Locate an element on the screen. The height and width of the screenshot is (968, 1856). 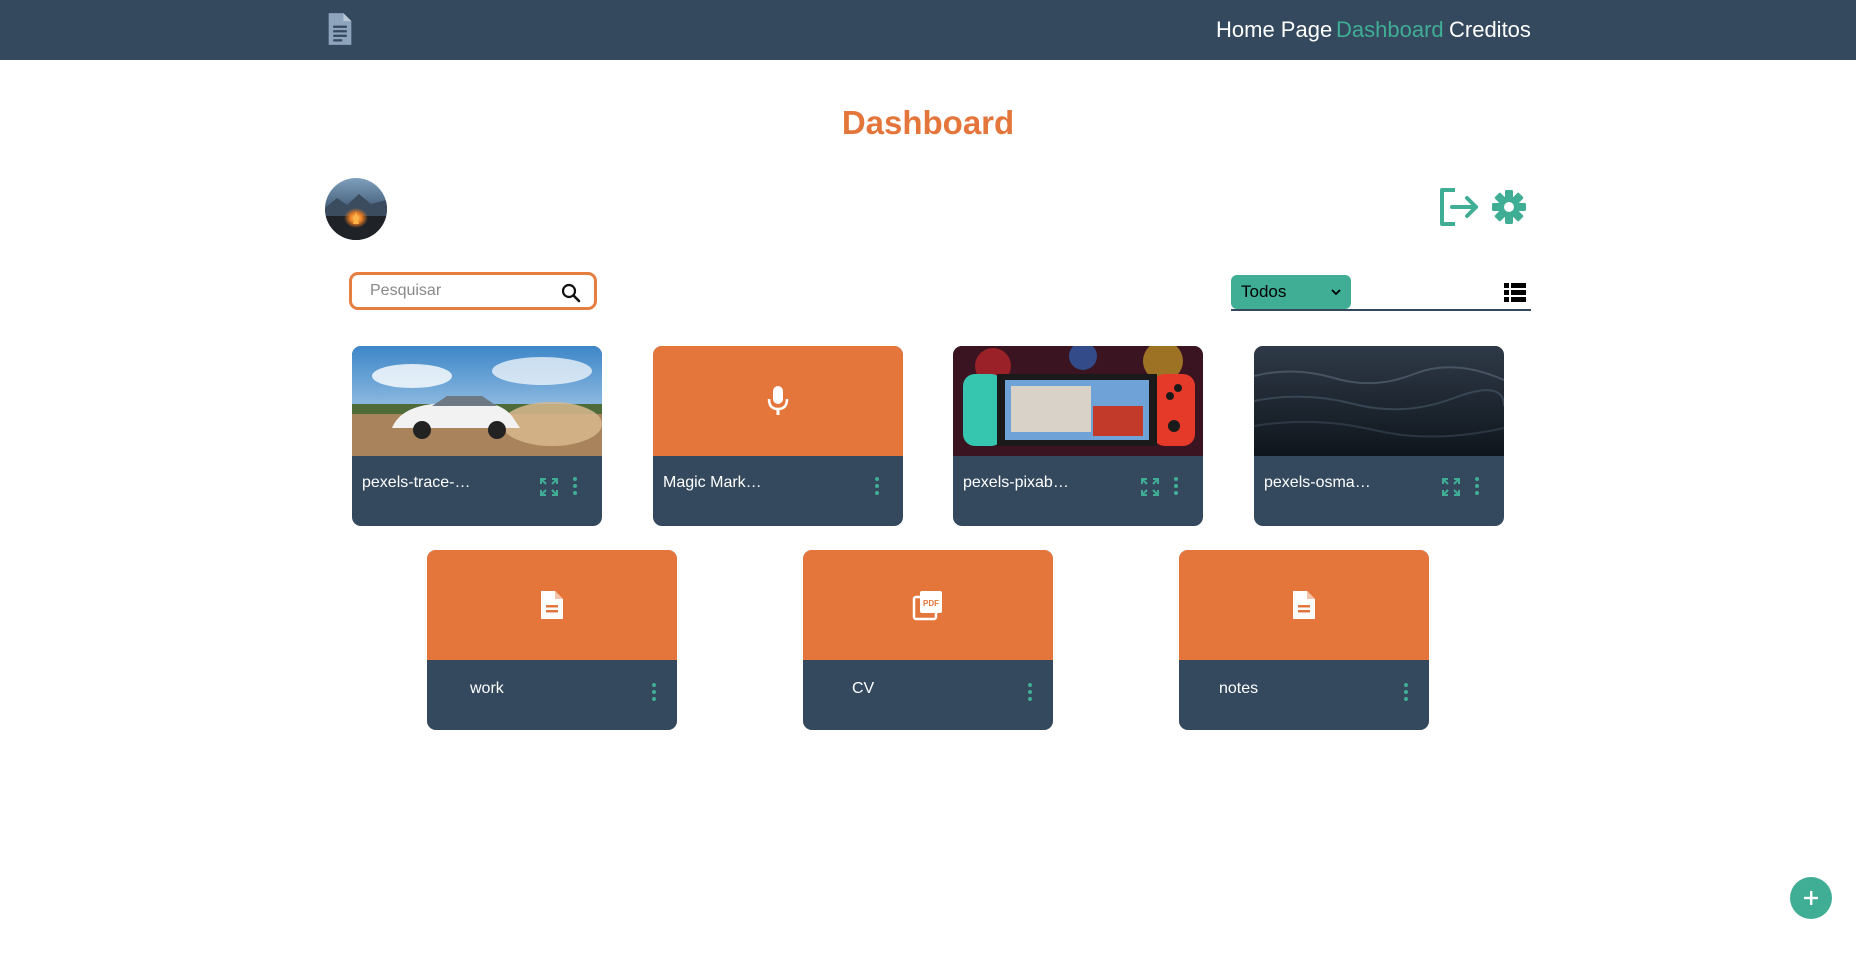
file-card: notes is located at coordinates (1304, 640).